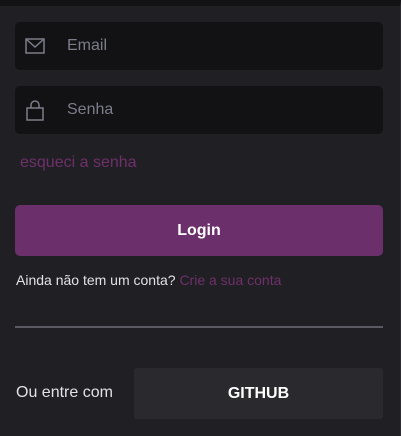 The height and width of the screenshot is (436, 401). Describe the element at coordinates (35, 110) in the screenshot. I see `lock-icon` at that location.